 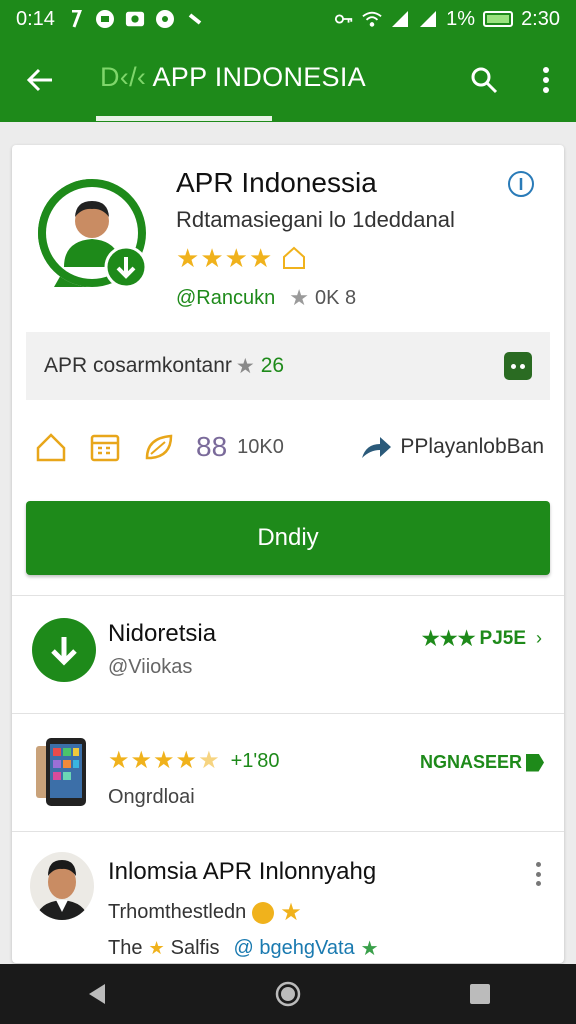 I want to click on list-item-badge: NGNASEER, so click(x=482, y=762).